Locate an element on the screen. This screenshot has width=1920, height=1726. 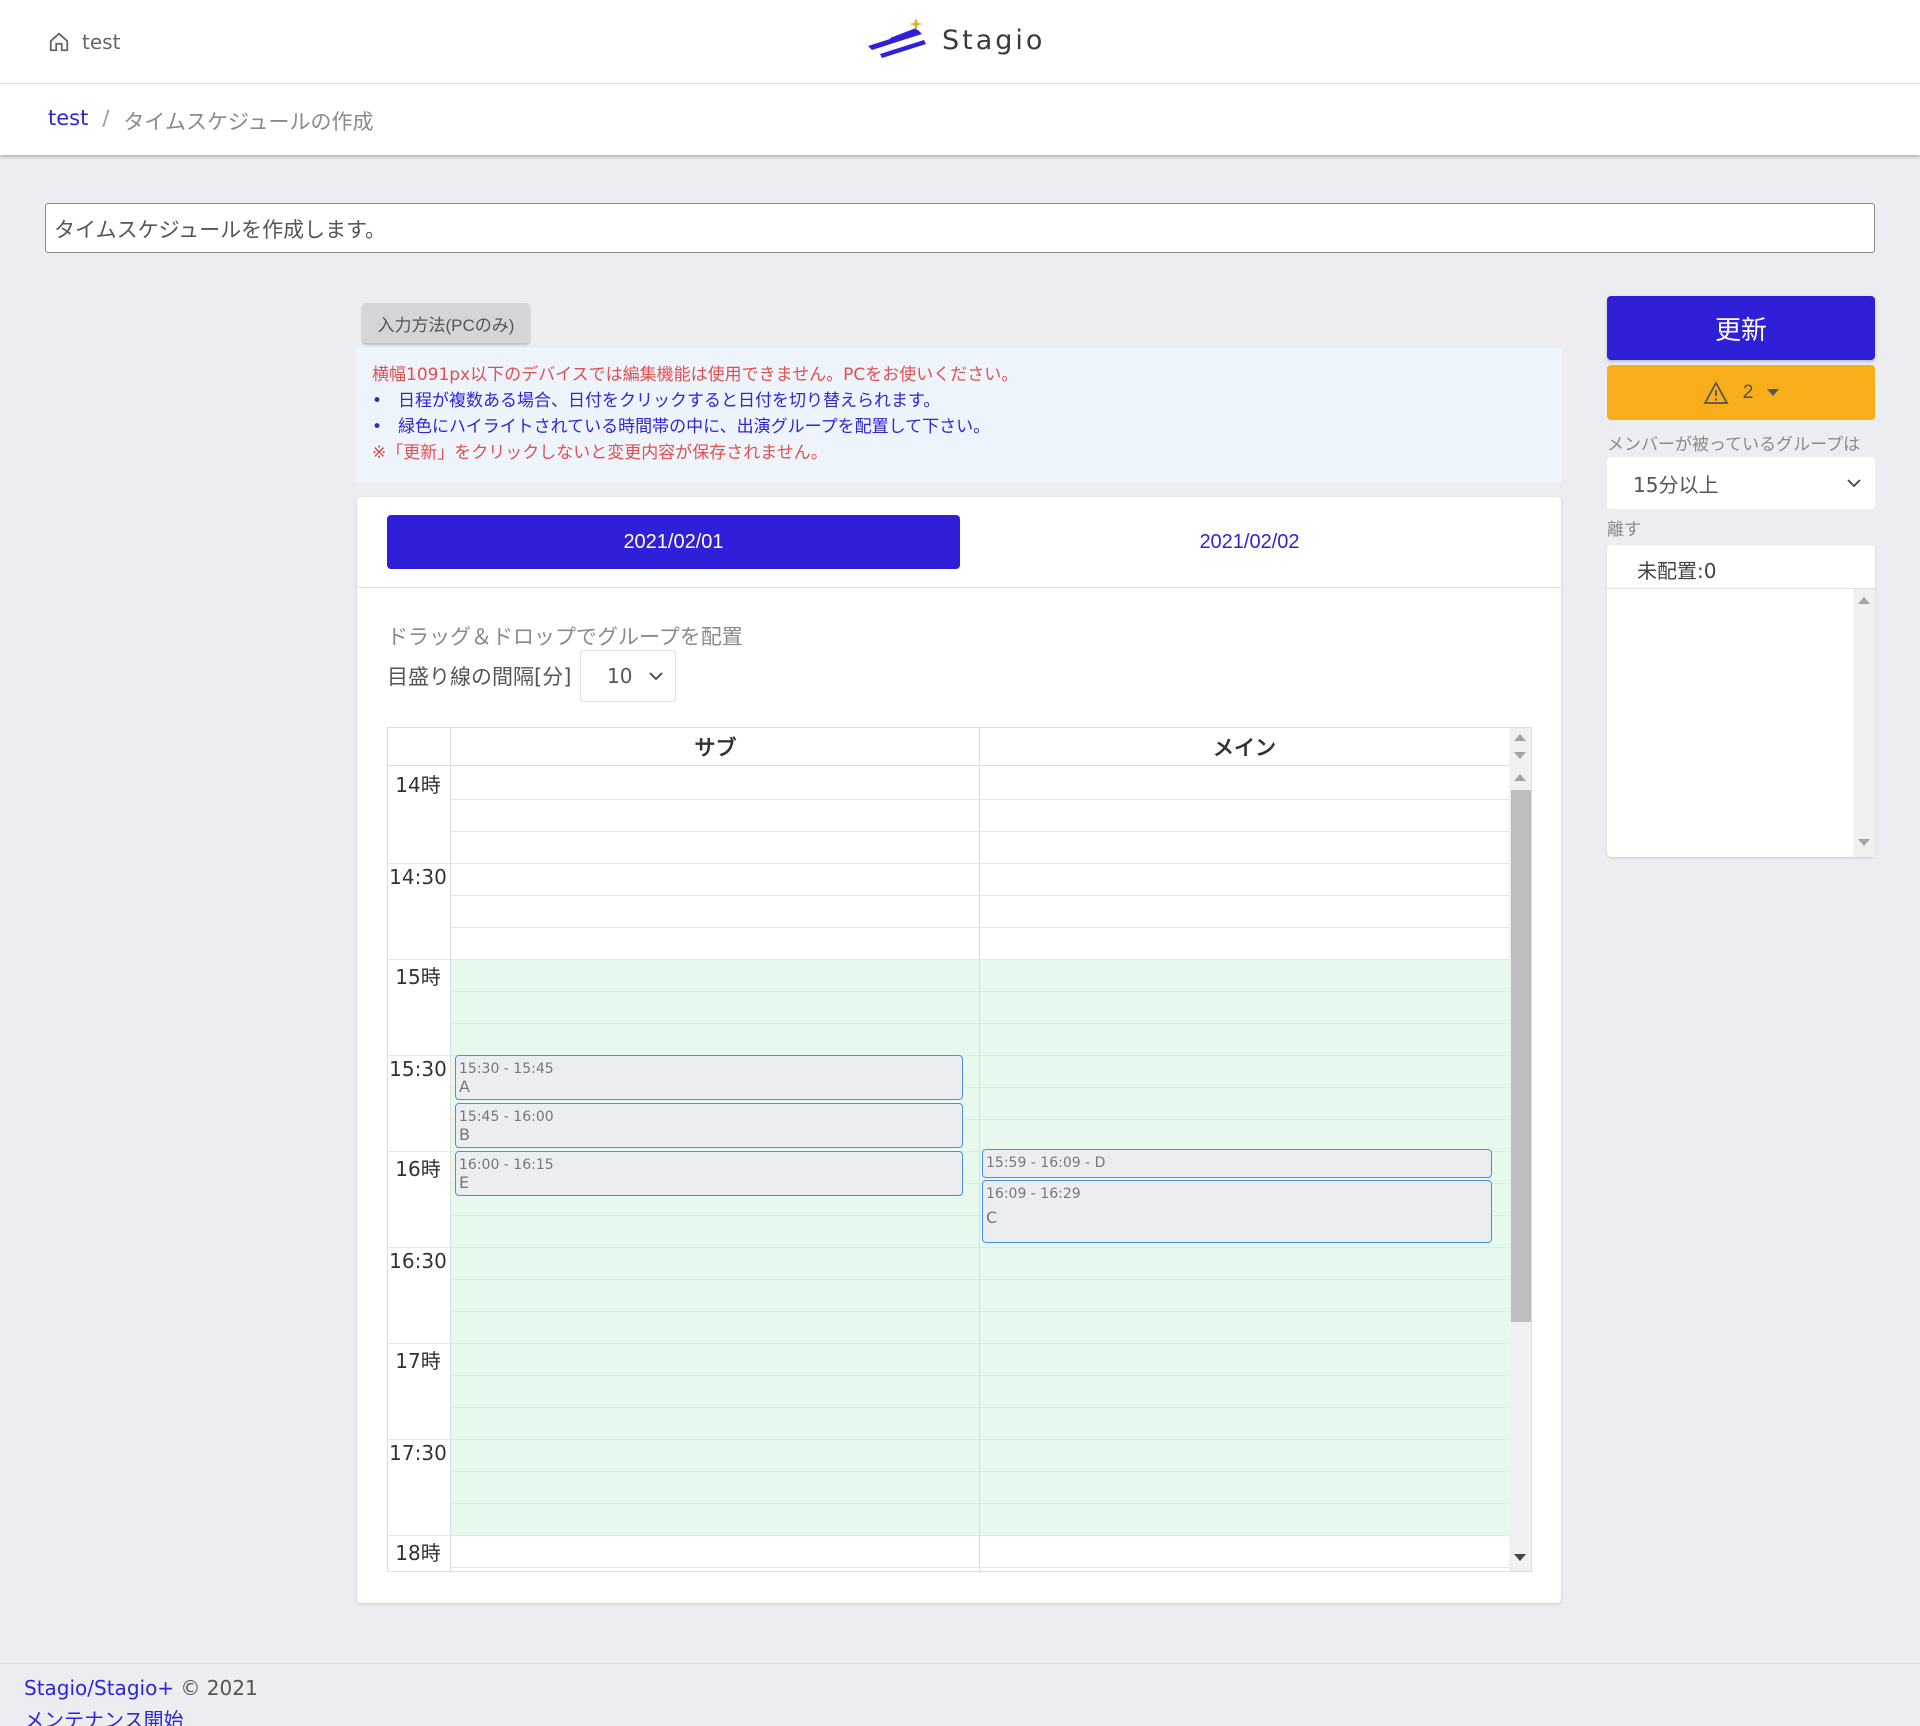
interval-select: 10 is located at coordinates (628, 676).